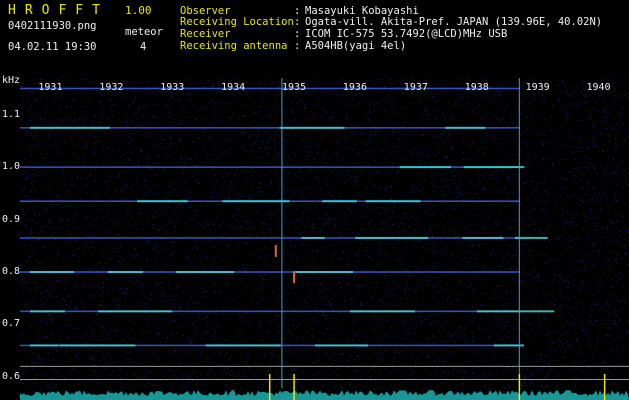 The height and width of the screenshot is (400, 629). Describe the element at coordinates (416, 87) in the screenshot. I see `x-tick-label: 1937` at that location.